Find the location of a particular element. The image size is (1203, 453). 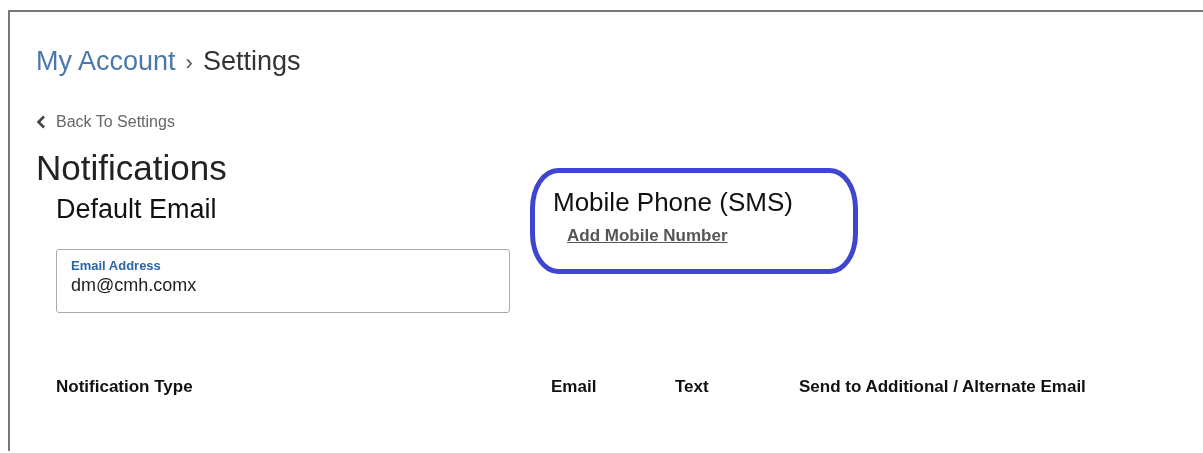

add-mobile-link: Add Mobile Number is located at coordinates (647, 235).